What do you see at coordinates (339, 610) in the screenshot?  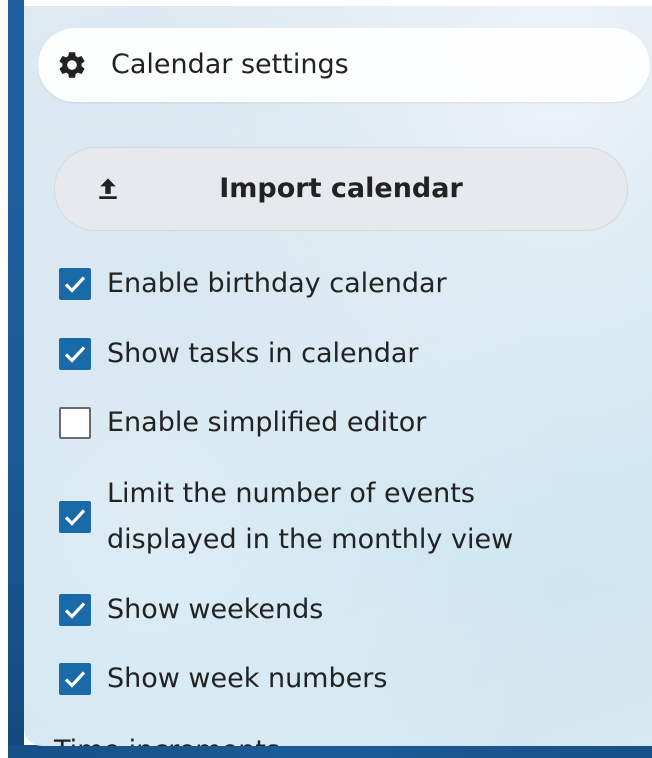 I see `option-show-weekends: Show weekends` at bounding box center [339, 610].